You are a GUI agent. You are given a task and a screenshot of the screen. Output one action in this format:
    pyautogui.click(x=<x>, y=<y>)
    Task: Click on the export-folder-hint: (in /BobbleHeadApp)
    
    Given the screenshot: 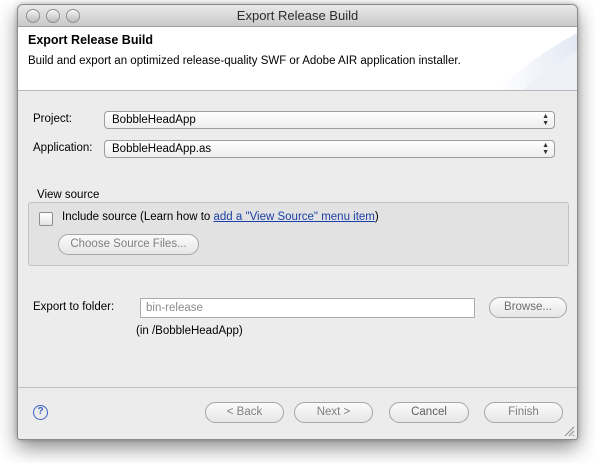 What is the action you would take?
    pyautogui.click(x=189, y=331)
    